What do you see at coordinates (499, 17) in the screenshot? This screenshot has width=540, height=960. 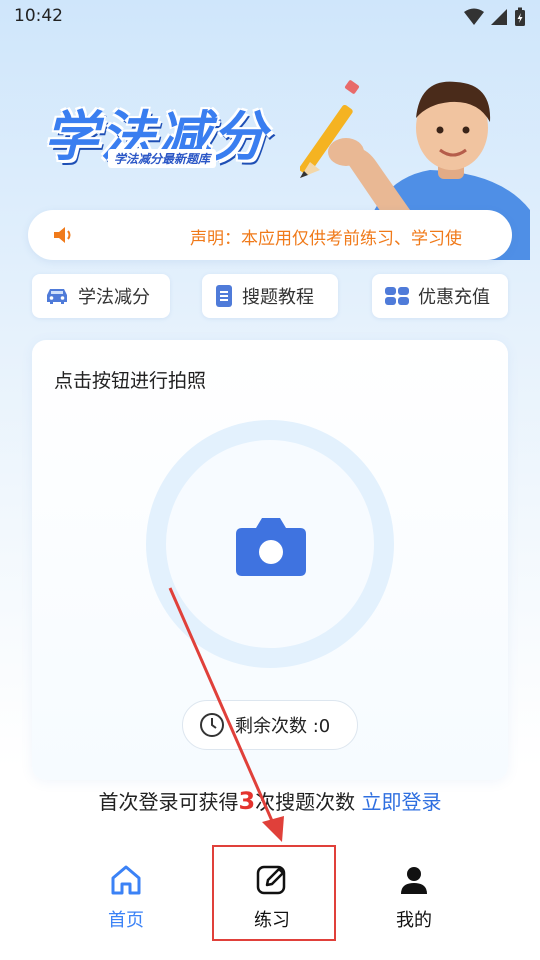 I see `signal-icon` at bounding box center [499, 17].